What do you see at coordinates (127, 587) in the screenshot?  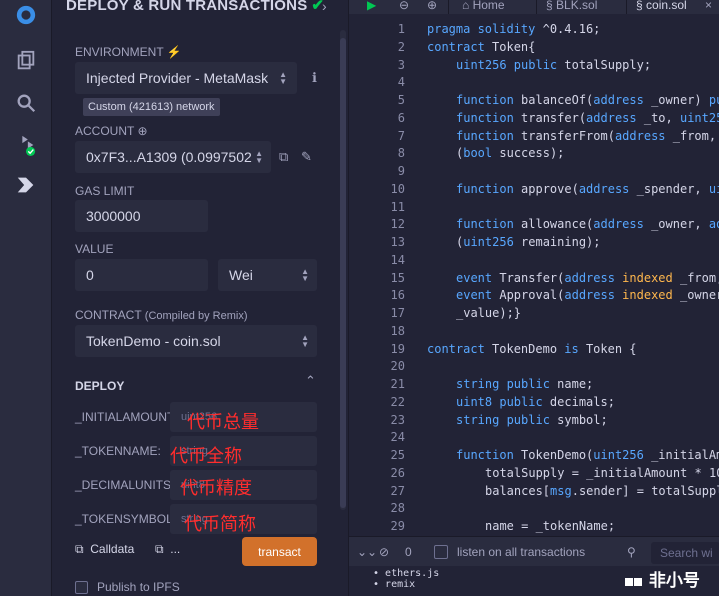 I see `publish-ipfs-option: Publish to IPFS` at bounding box center [127, 587].